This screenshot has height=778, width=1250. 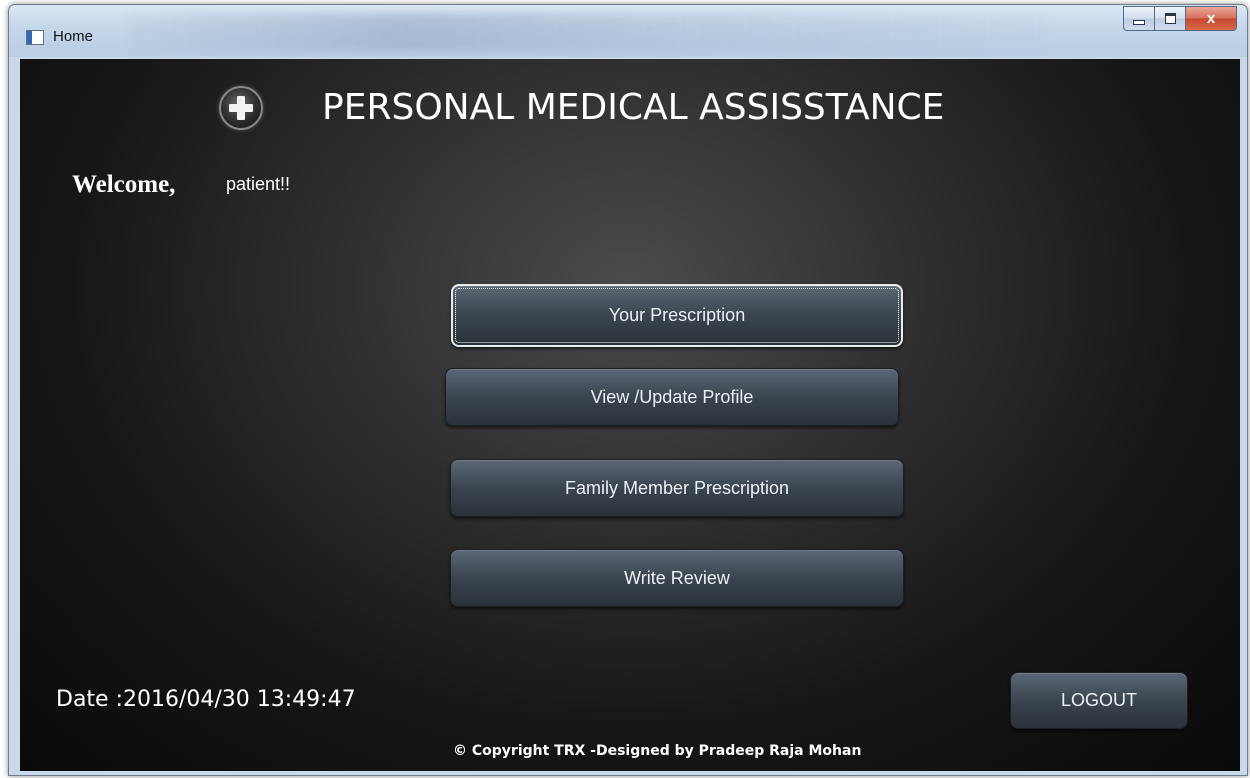 I want to click on title-bar-background, so click(x=589, y=32).